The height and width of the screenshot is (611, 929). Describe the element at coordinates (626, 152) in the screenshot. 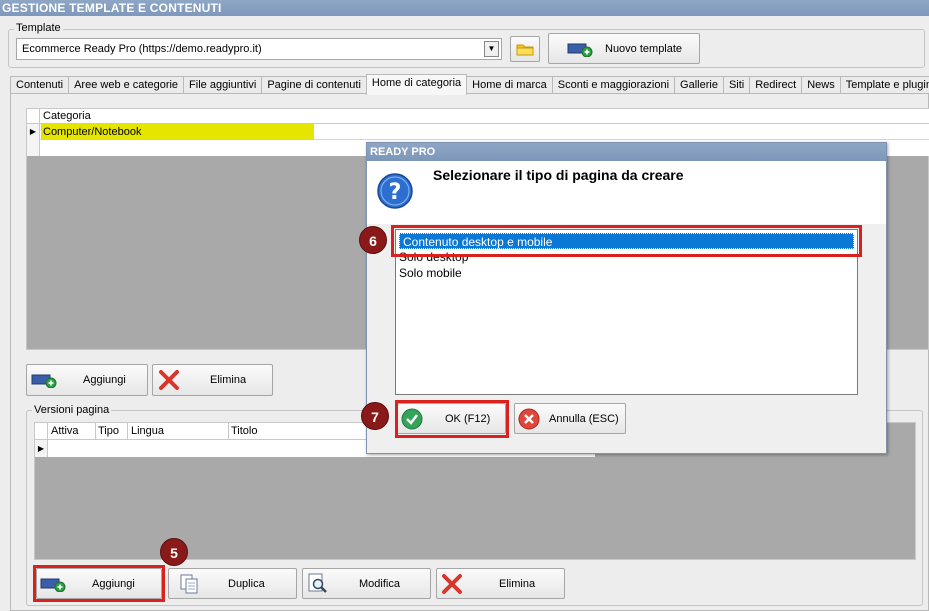

I see `dialog-title: READY PRO` at that location.